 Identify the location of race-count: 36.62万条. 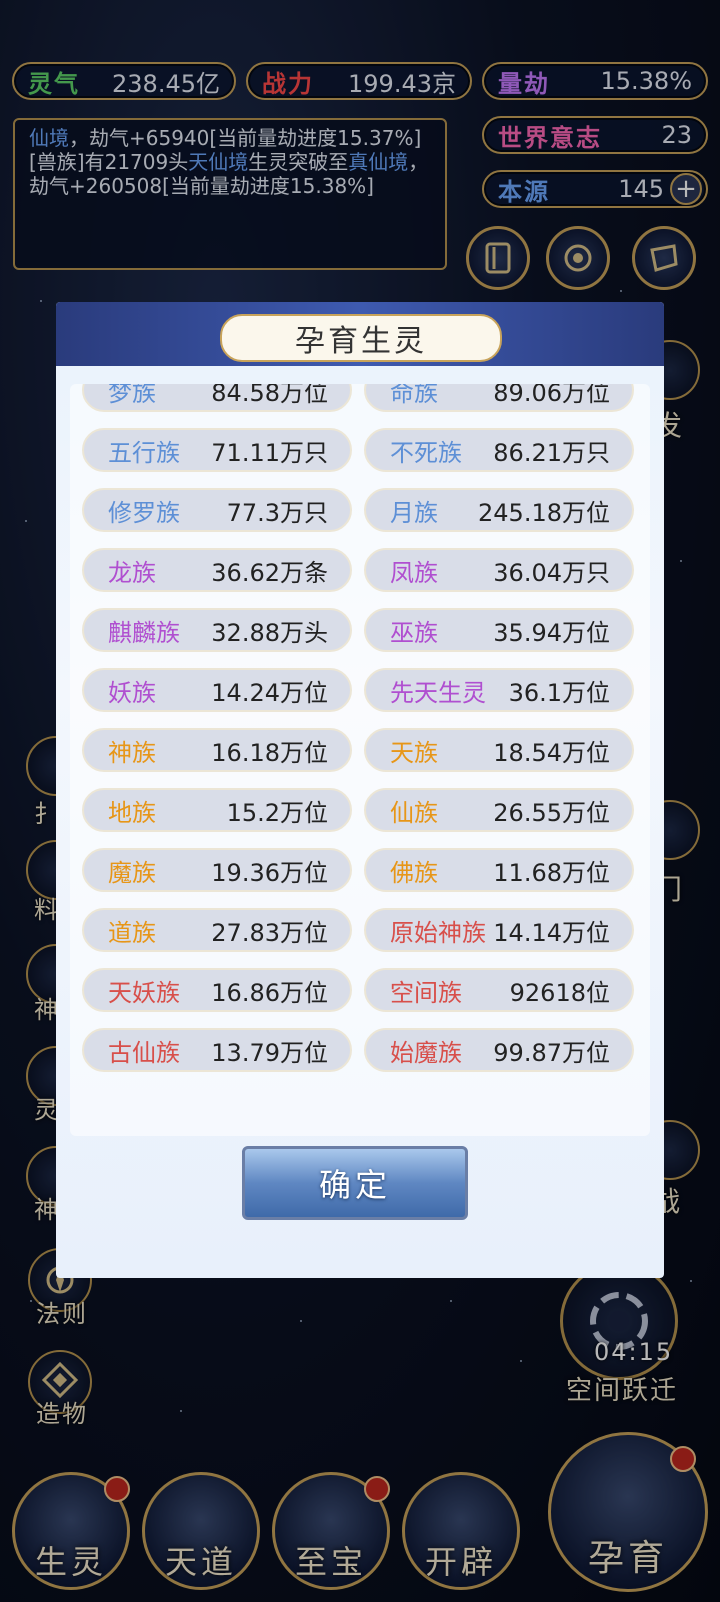
(269, 572).